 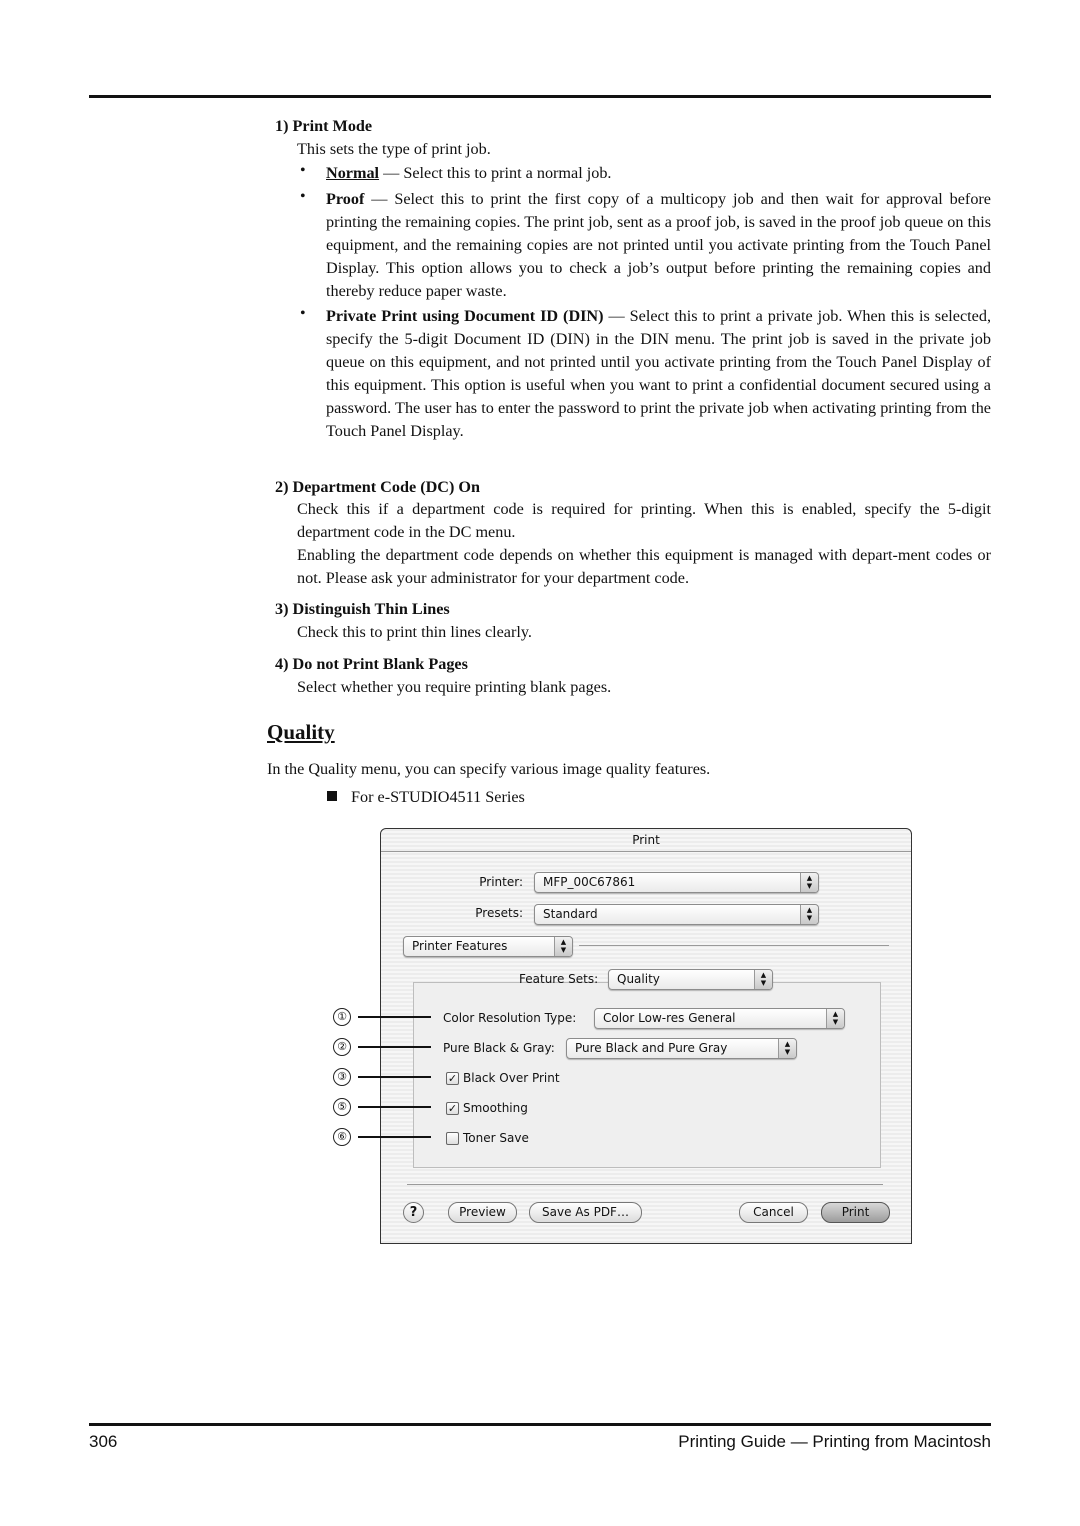 What do you see at coordinates (501, 882) in the screenshot?
I see `printer-label: Printer:` at bounding box center [501, 882].